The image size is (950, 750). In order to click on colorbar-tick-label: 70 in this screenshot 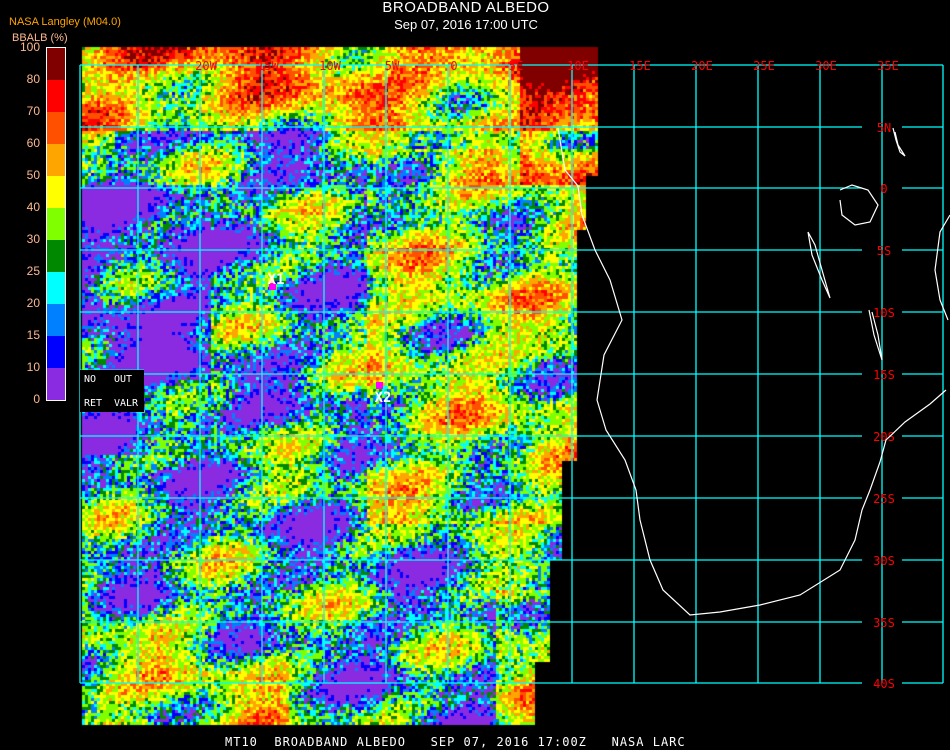, I will do `click(33, 111)`.